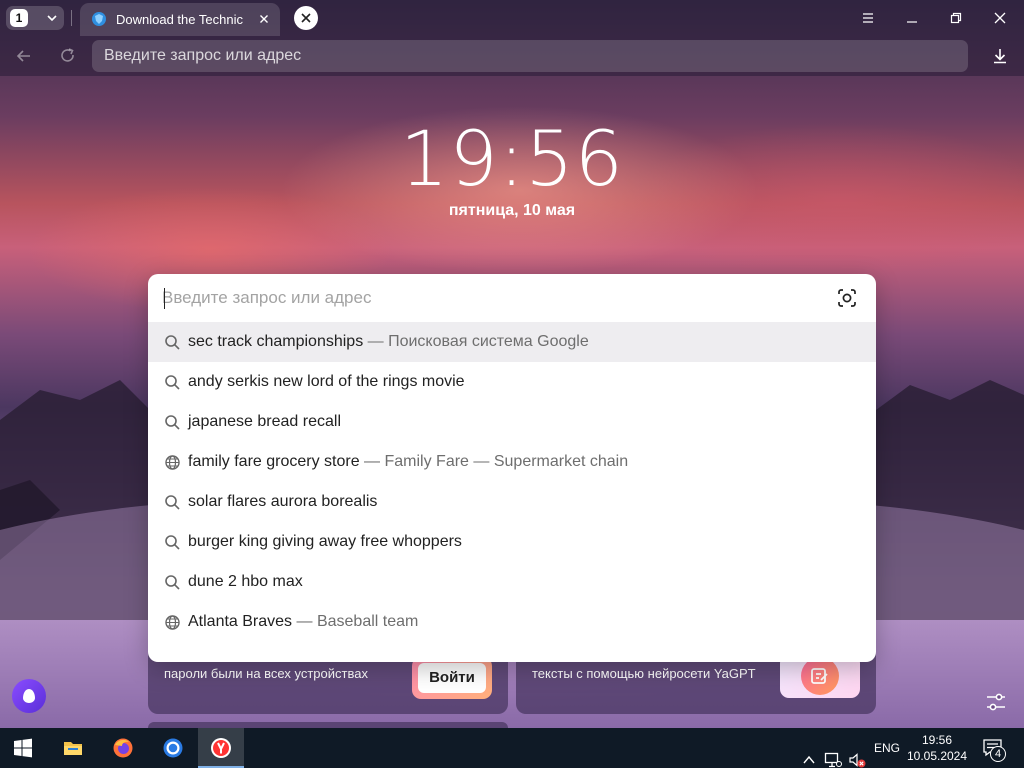 The image size is (1024, 768). I want to click on tab-bar: 1 Download the Technic, so click(512, 18).